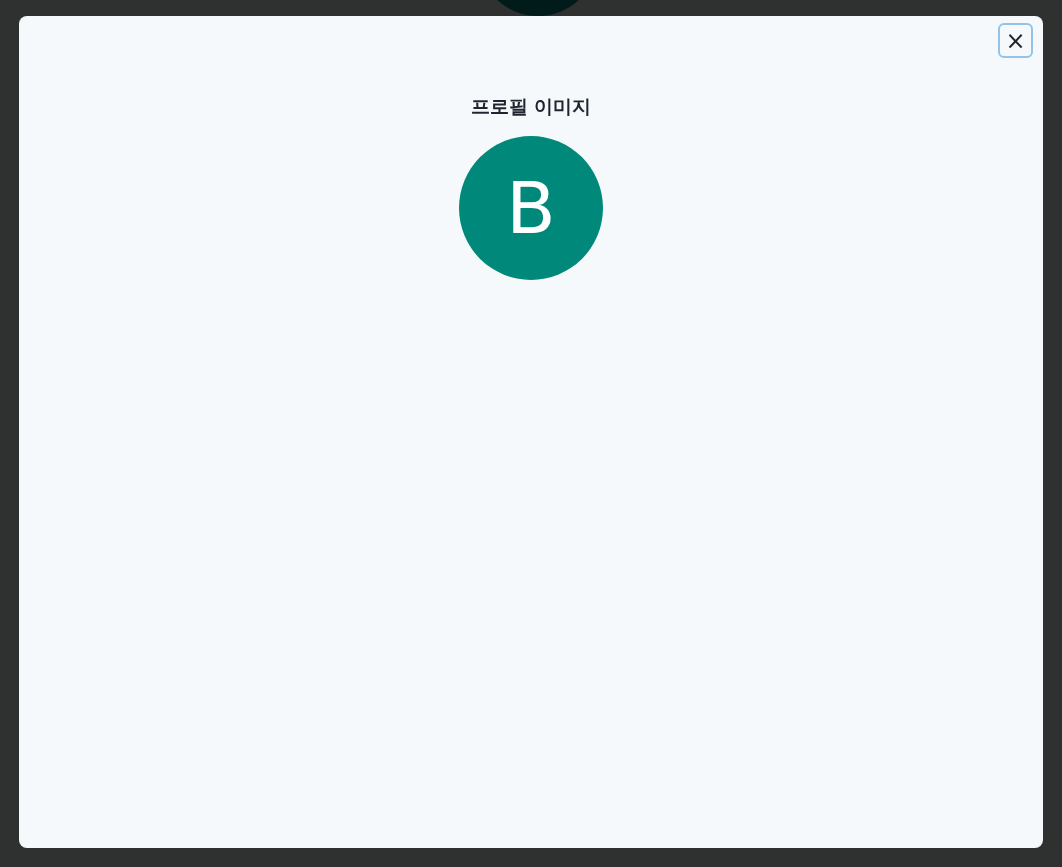  I want to click on close-button: ×, so click(1015, 40).